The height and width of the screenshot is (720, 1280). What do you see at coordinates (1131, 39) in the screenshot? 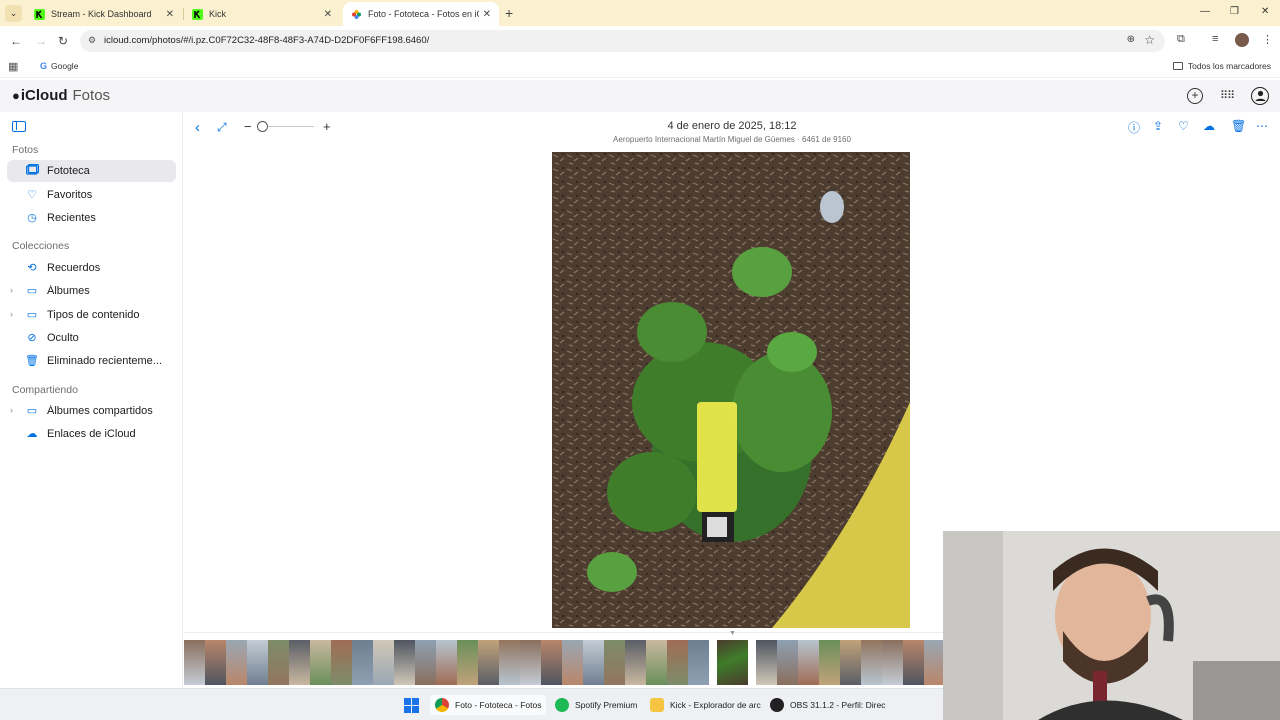
I see `zoom-icon: ⊕` at bounding box center [1131, 39].